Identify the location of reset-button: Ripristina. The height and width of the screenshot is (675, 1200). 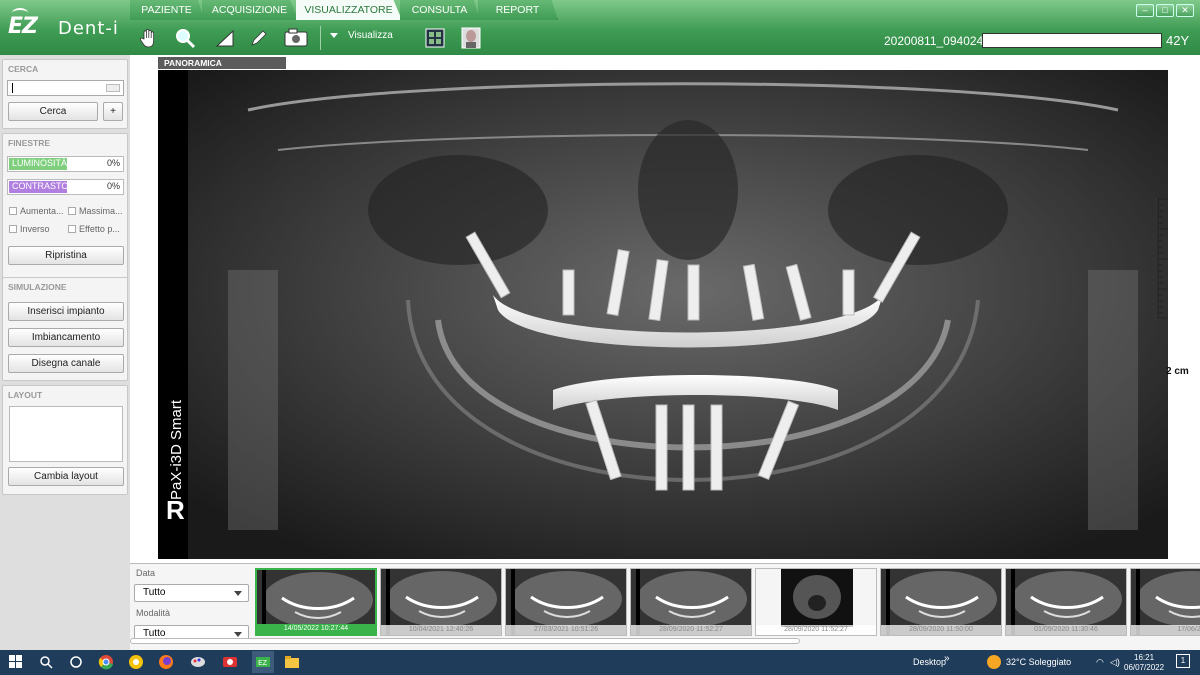
(66, 255).